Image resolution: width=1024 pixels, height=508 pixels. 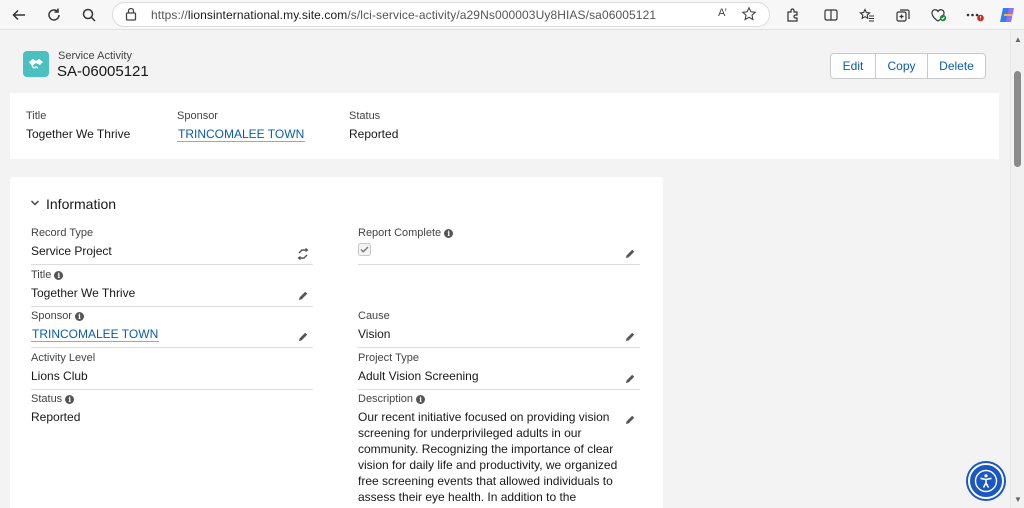 I want to click on status-field-label: Status, so click(x=47, y=399).